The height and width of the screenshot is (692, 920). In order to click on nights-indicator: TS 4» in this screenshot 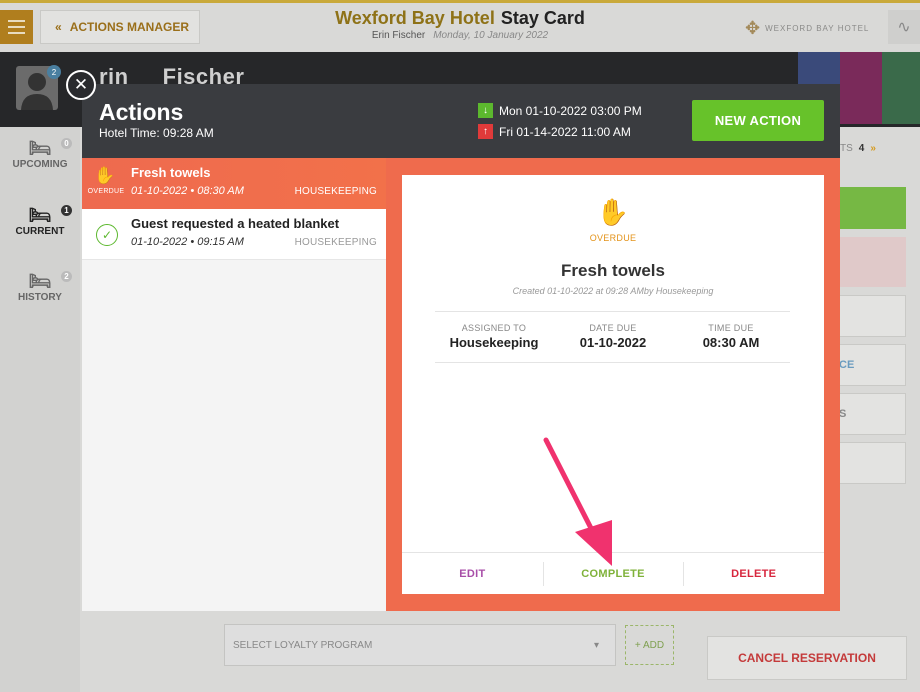, I will do `click(858, 148)`.